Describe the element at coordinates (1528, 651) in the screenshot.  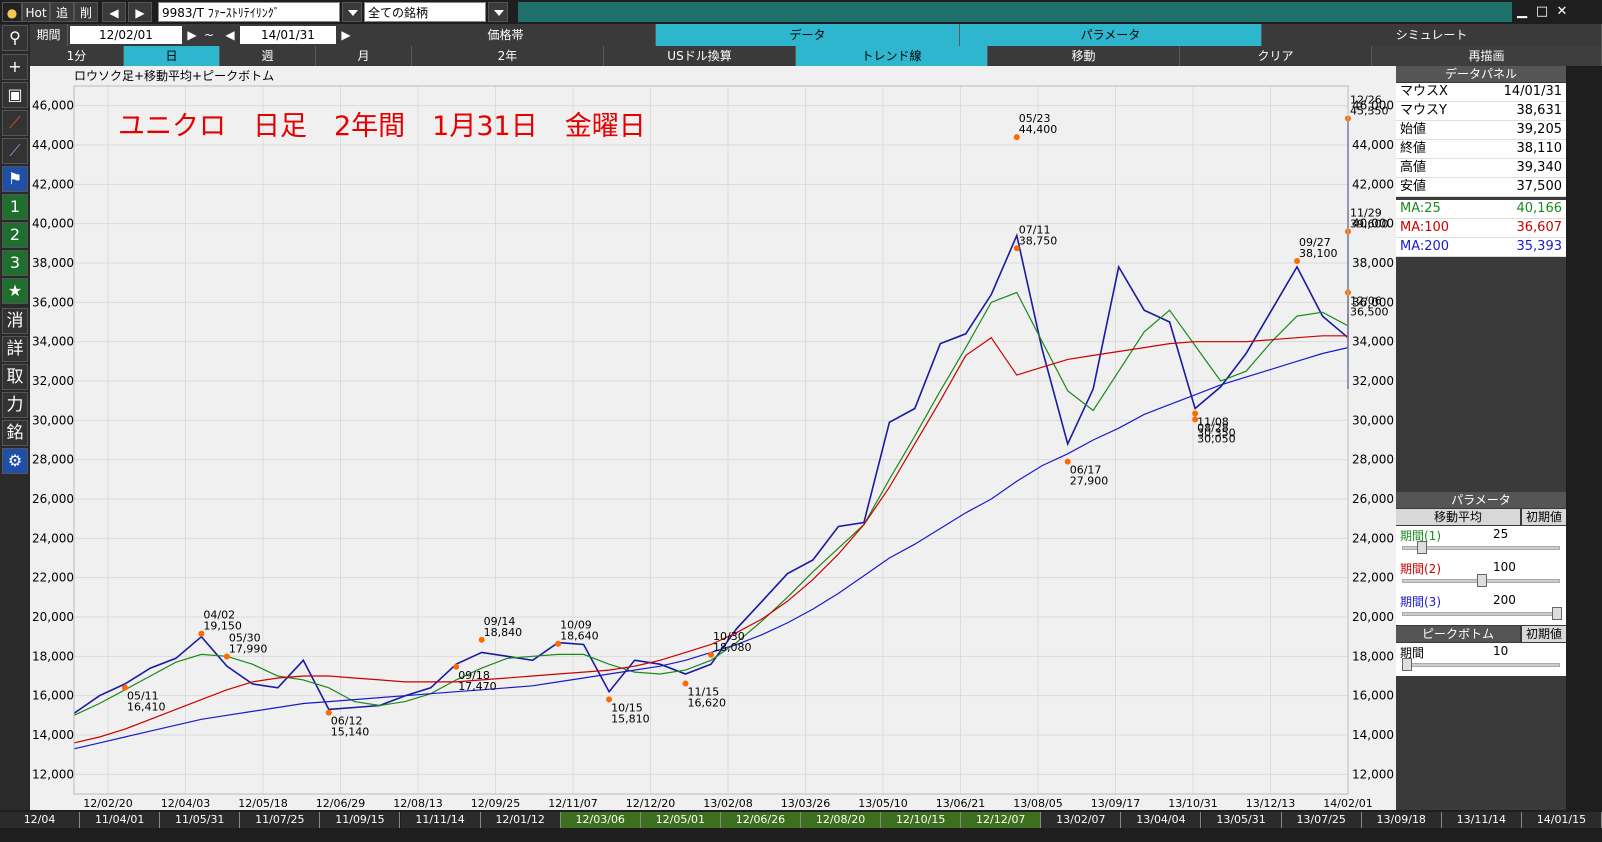
I see `pb-period-input: 10` at that location.